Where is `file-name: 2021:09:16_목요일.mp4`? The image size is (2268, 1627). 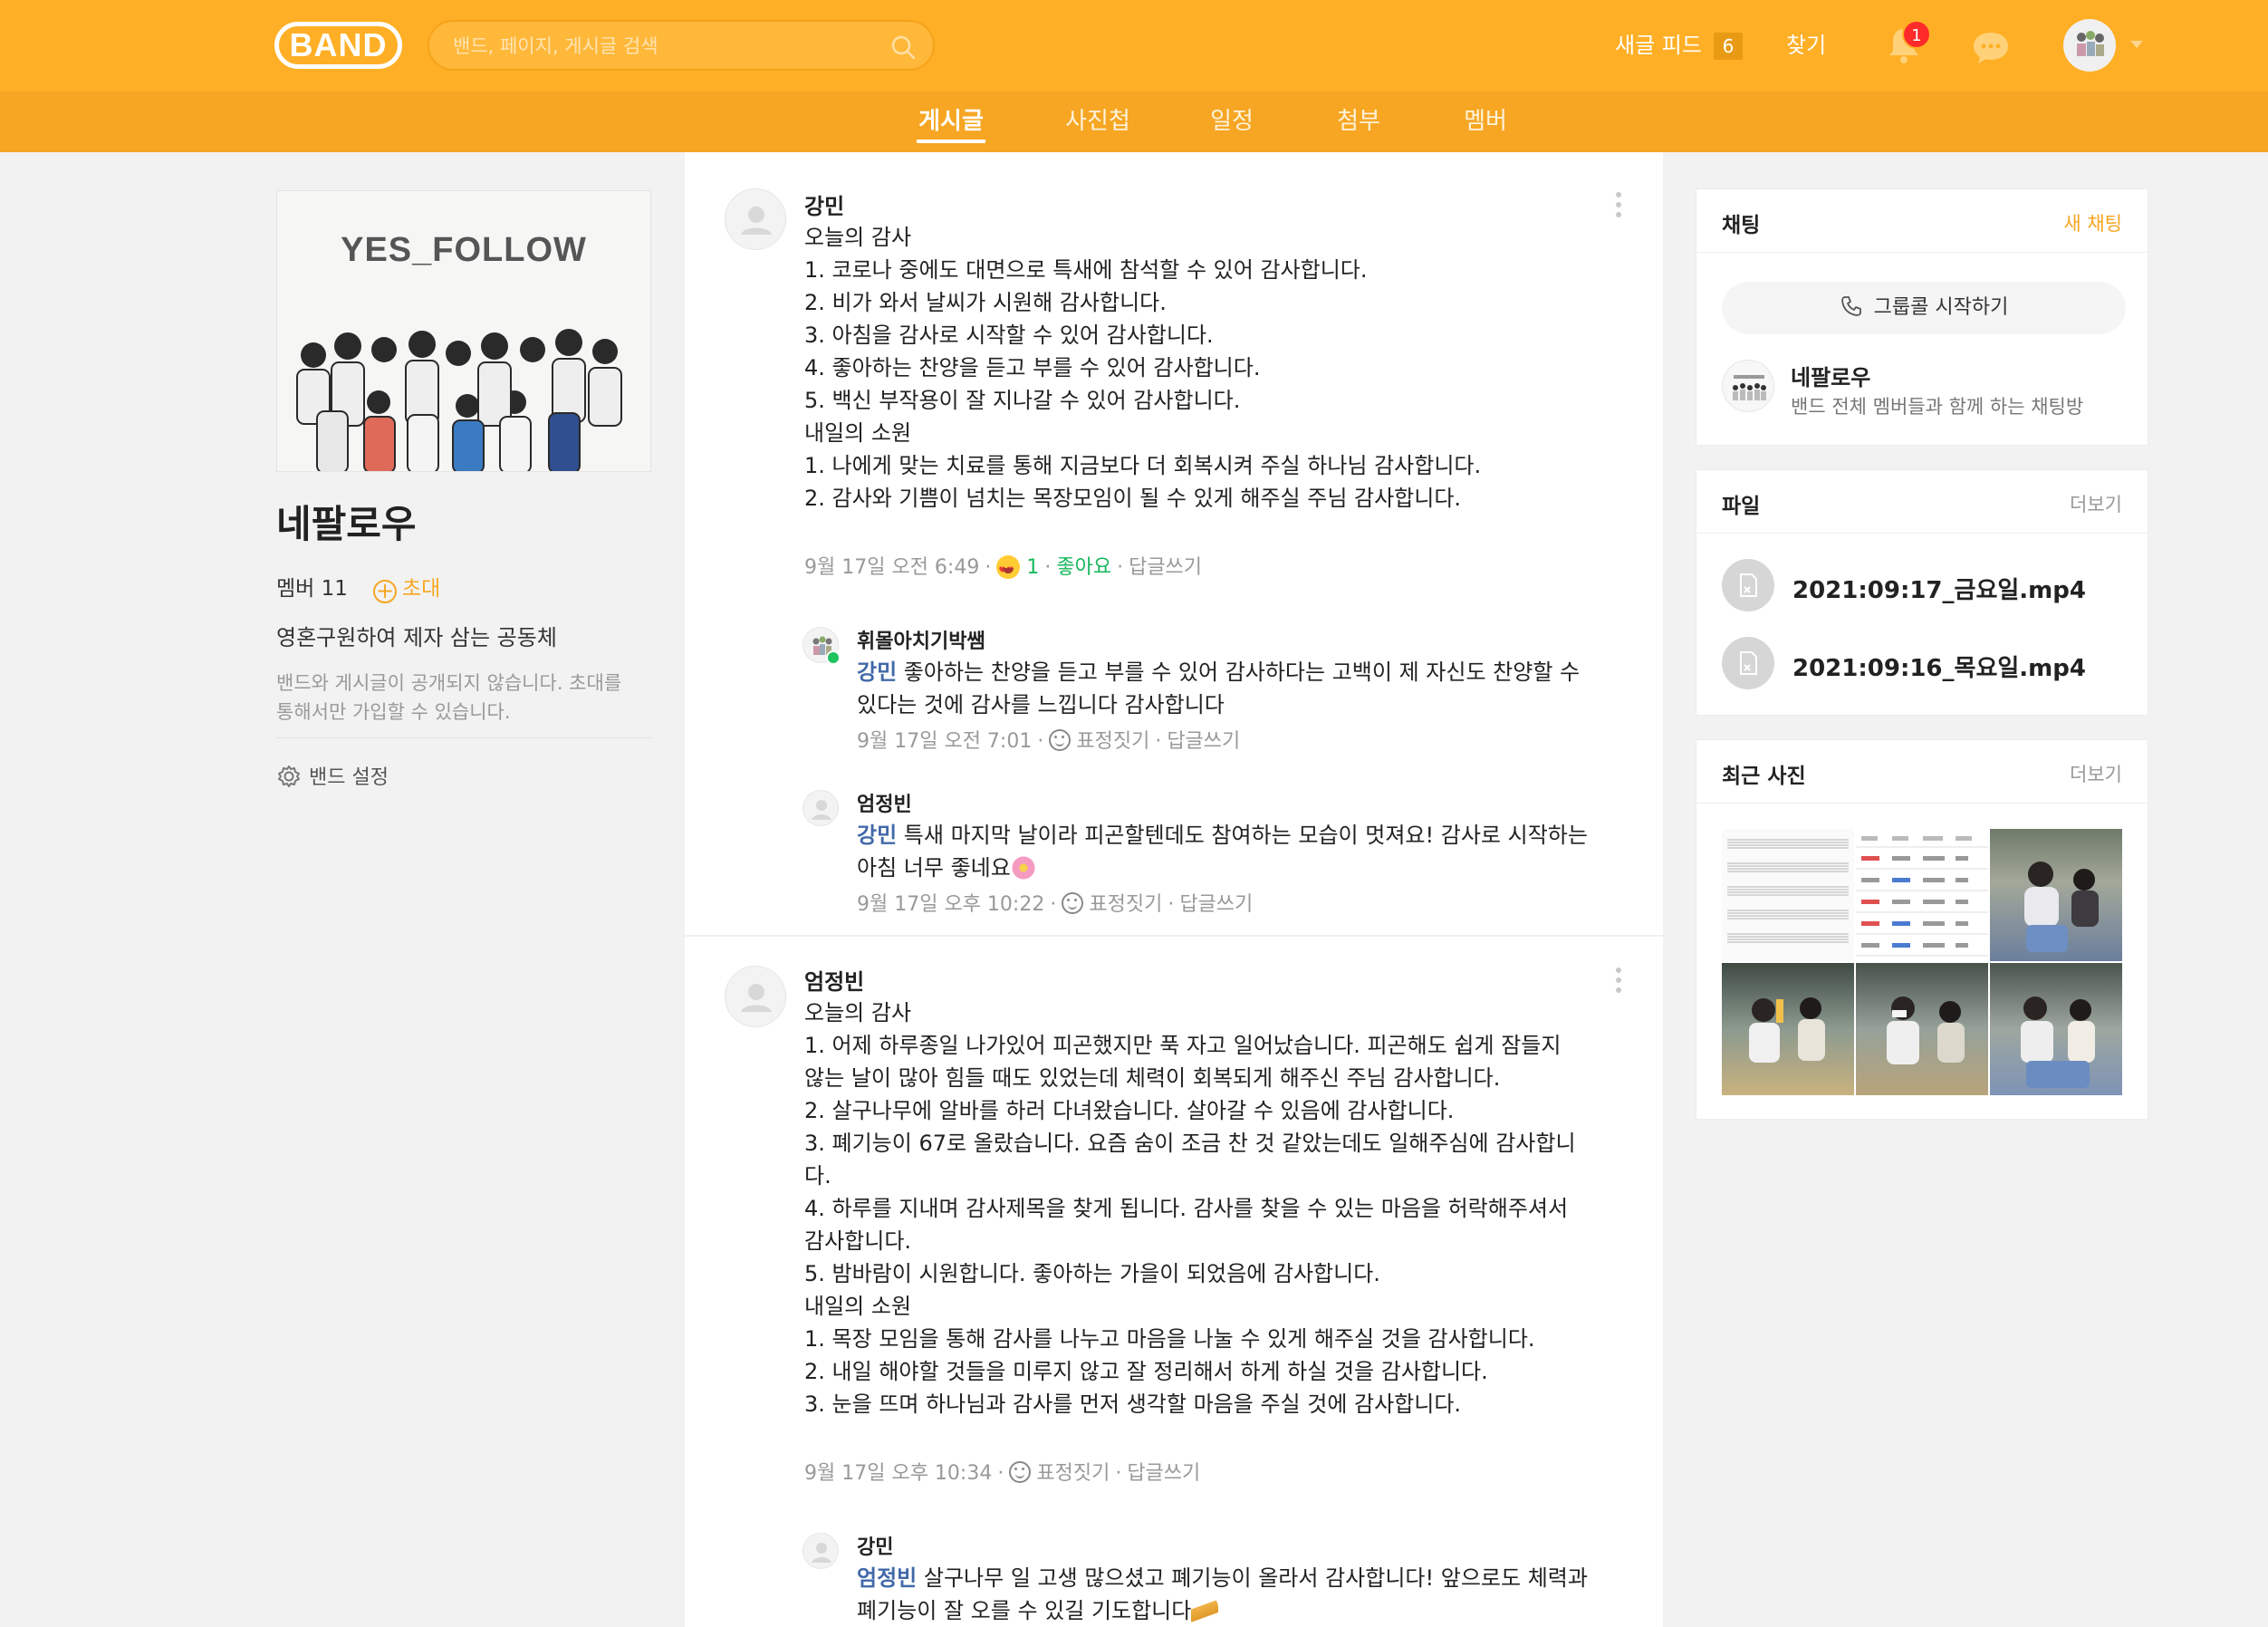
file-name: 2021:09:16_목요일.mp4 is located at coordinates (1939, 669).